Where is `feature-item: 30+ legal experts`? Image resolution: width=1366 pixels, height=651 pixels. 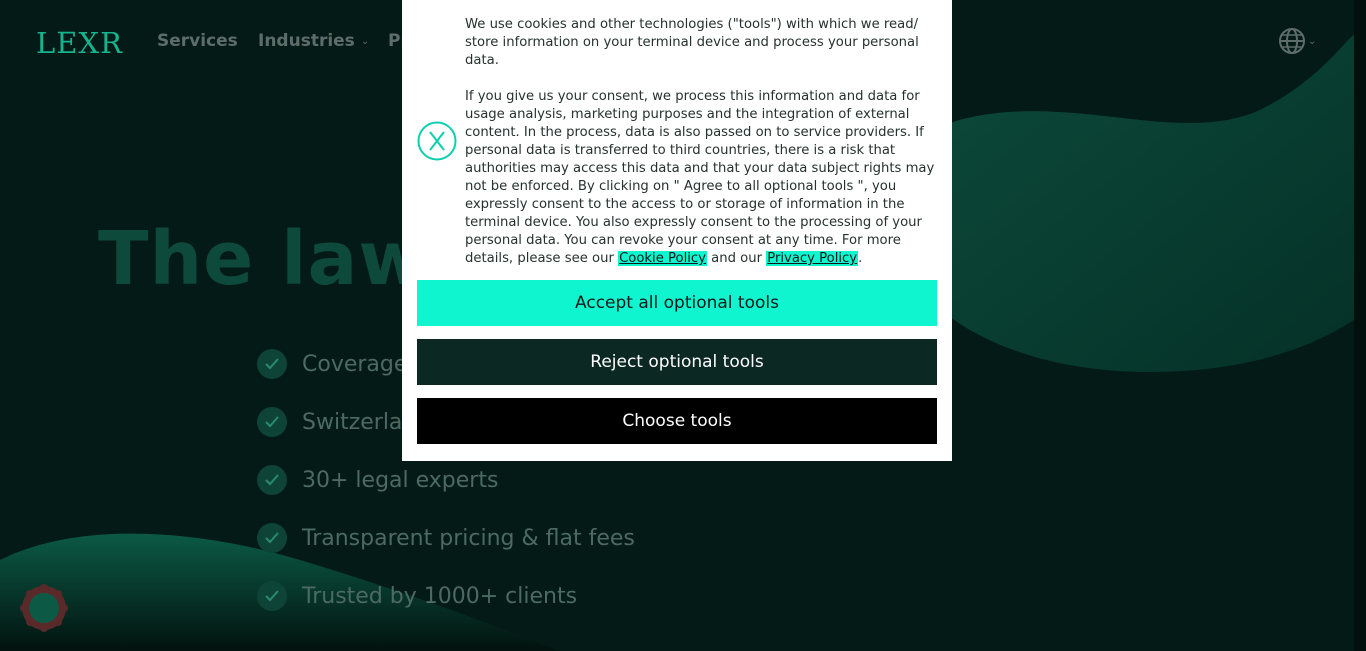
feature-item: 30+ legal experts is located at coordinates (446, 480).